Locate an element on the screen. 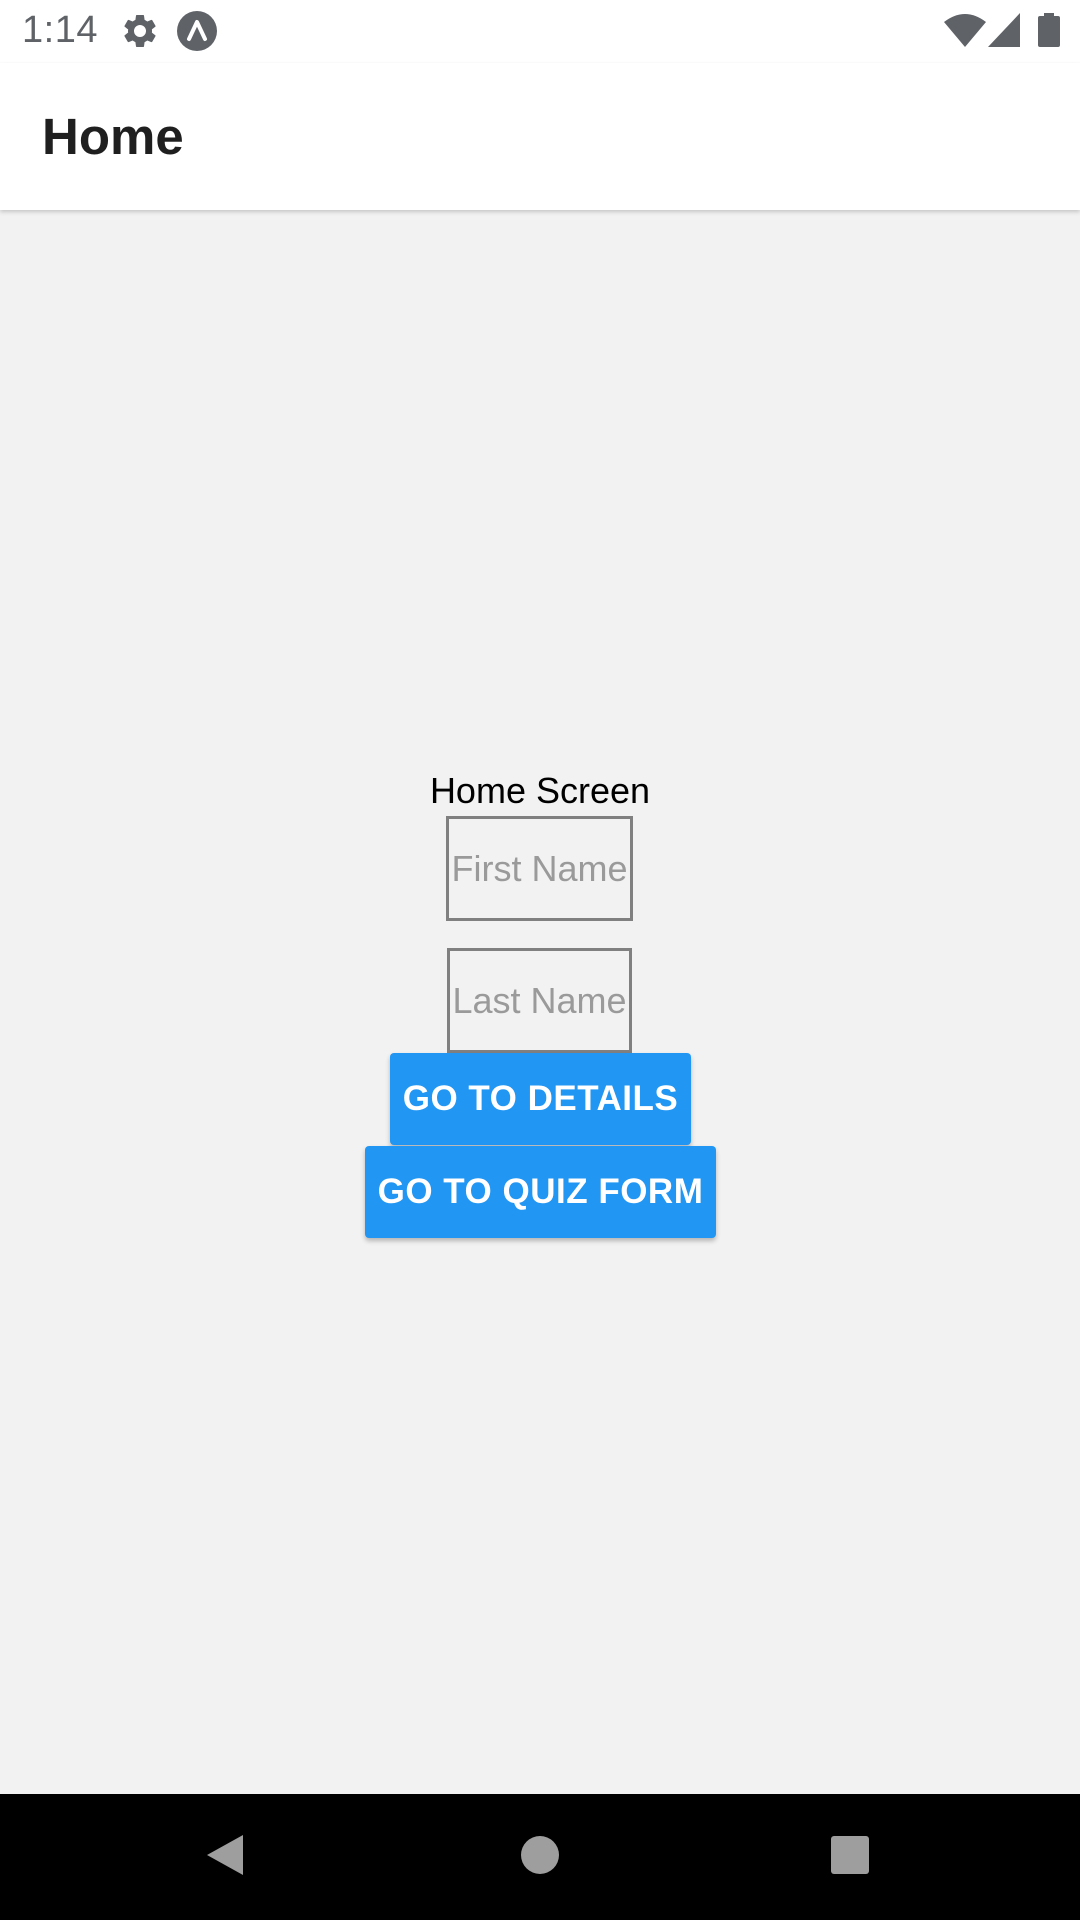 This screenshot has width=1080, height=1920. status-time: 1:14 is located at coordinates (60, 30).